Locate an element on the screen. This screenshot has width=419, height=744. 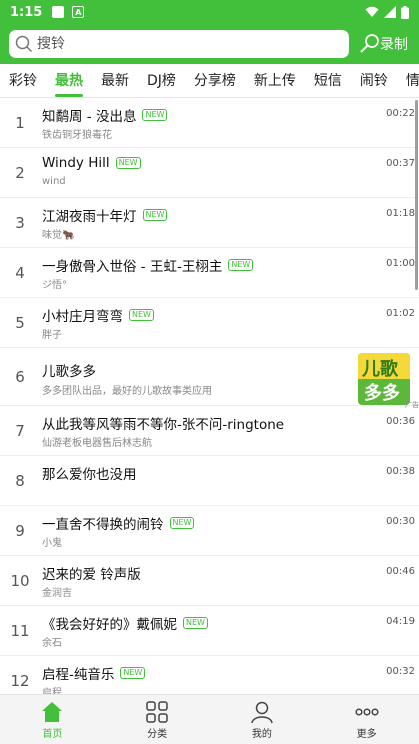
app-header: 录制 is located at coordinates (209, 44).